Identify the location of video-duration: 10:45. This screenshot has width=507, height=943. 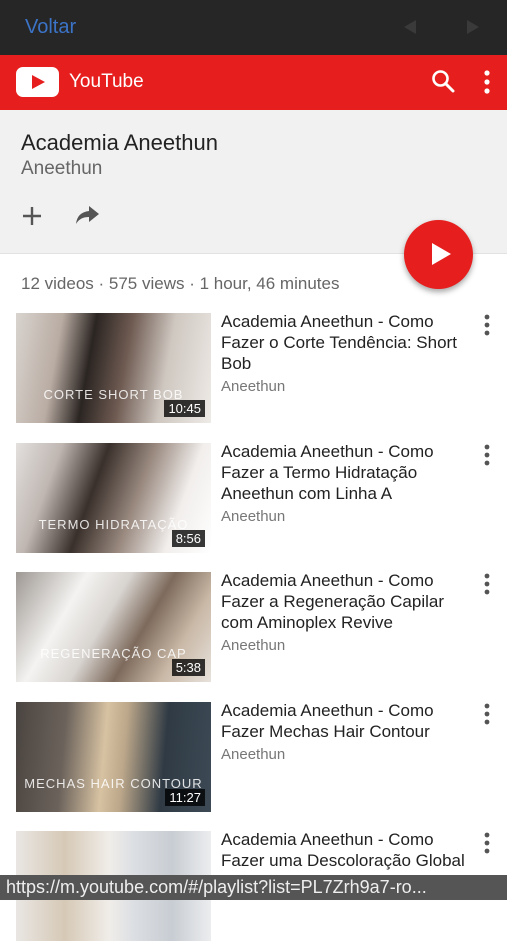
(184, 408).